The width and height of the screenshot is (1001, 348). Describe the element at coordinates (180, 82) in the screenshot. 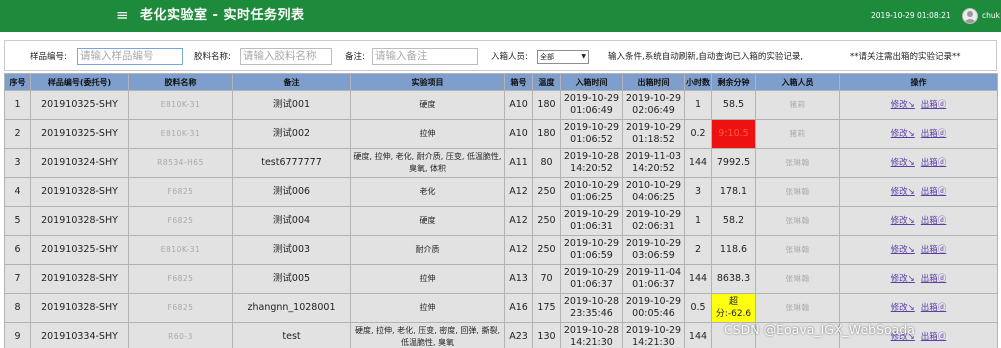

I see `col-header: 胶料名称` at that location.